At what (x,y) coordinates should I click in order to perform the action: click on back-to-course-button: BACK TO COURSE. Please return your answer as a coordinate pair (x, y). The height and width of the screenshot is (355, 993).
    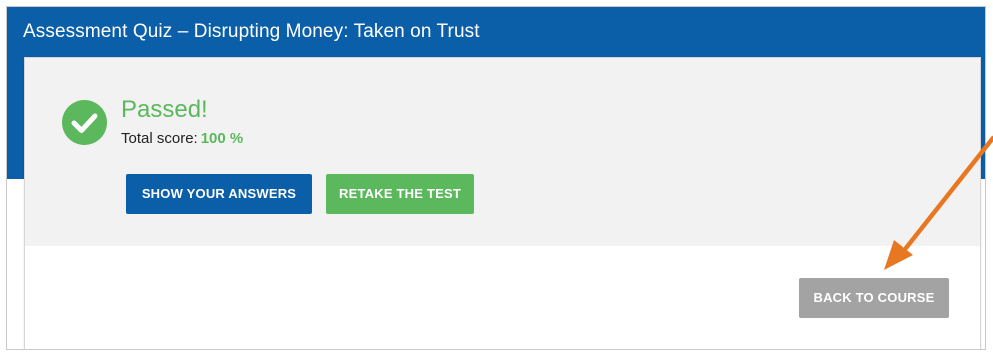
    Looking at the image, I should click on (874, 298).